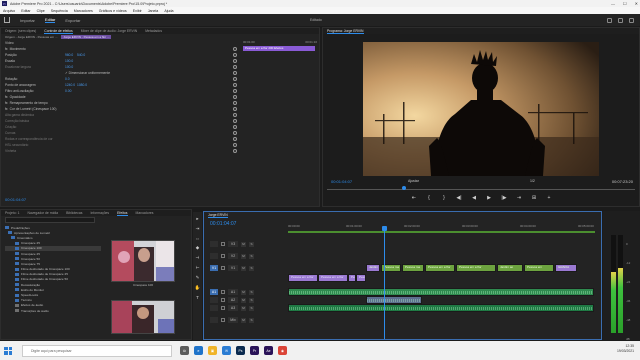  I want to click on tab-audio-mixer: Mixer de clipe de áudio: Jorge ERVIN, so click(109, 31).